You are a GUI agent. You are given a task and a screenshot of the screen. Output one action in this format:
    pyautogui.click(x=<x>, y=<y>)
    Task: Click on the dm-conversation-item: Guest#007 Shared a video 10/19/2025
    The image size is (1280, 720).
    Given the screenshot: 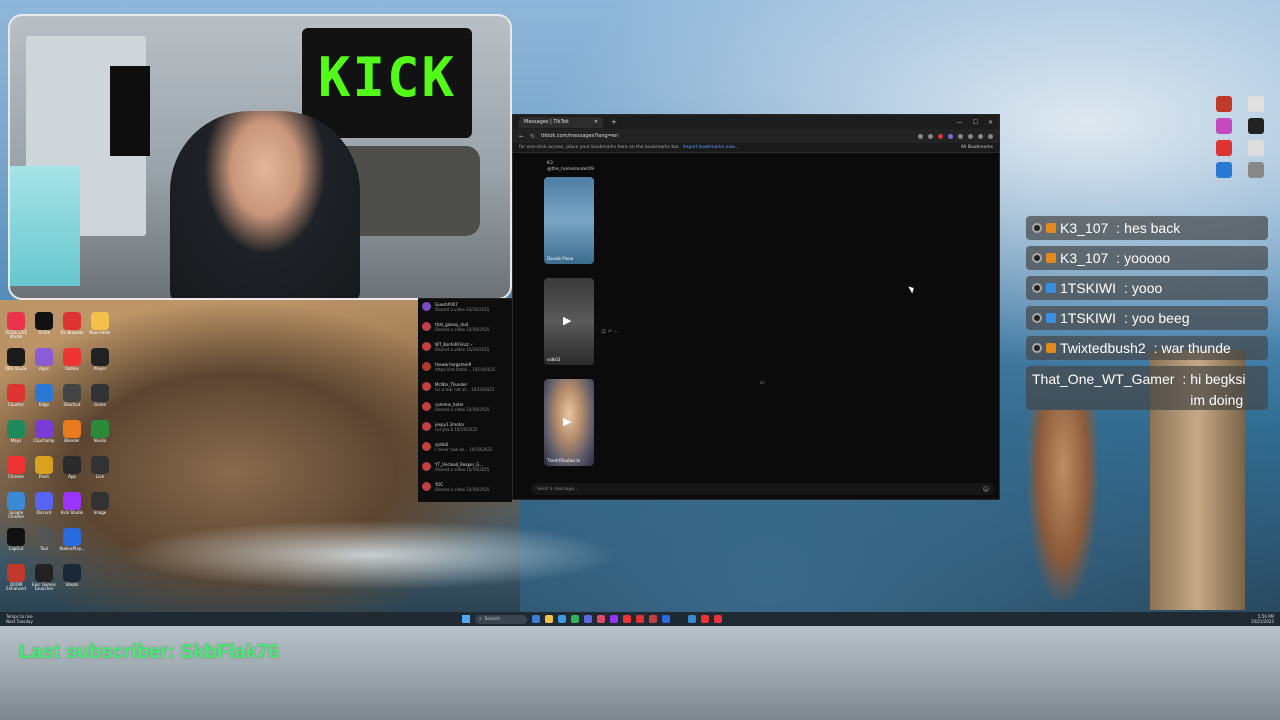 What is the action you would take?
    pyautogui.click(x=465, y=309)
    